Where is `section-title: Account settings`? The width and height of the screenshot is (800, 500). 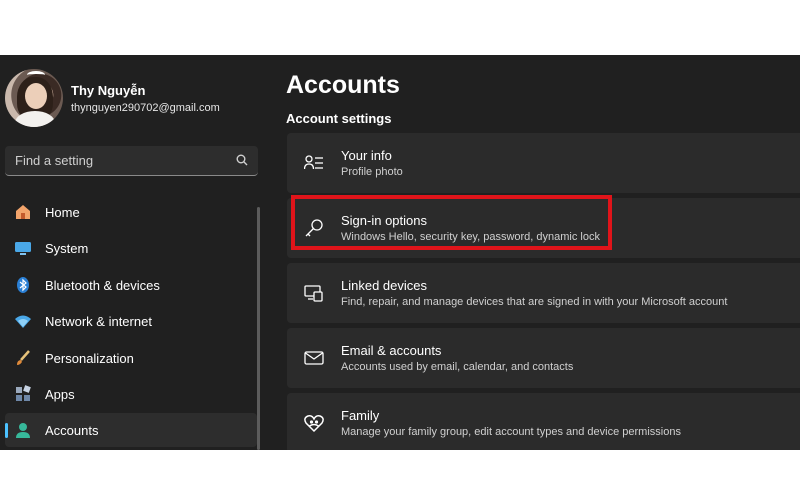
section-title: Account settings is located at coordinates (339, 118).